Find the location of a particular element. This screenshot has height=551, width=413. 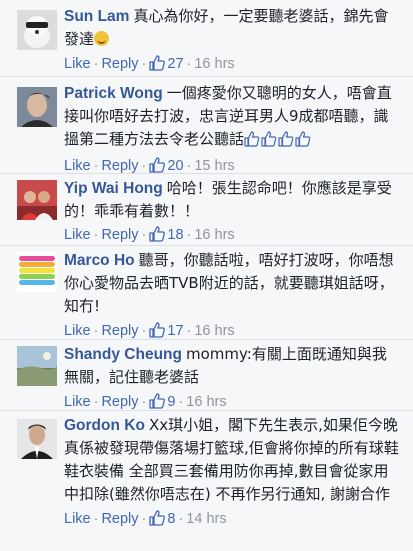

thumbs-up-emoji-icon is located at coordinates (278, 142).